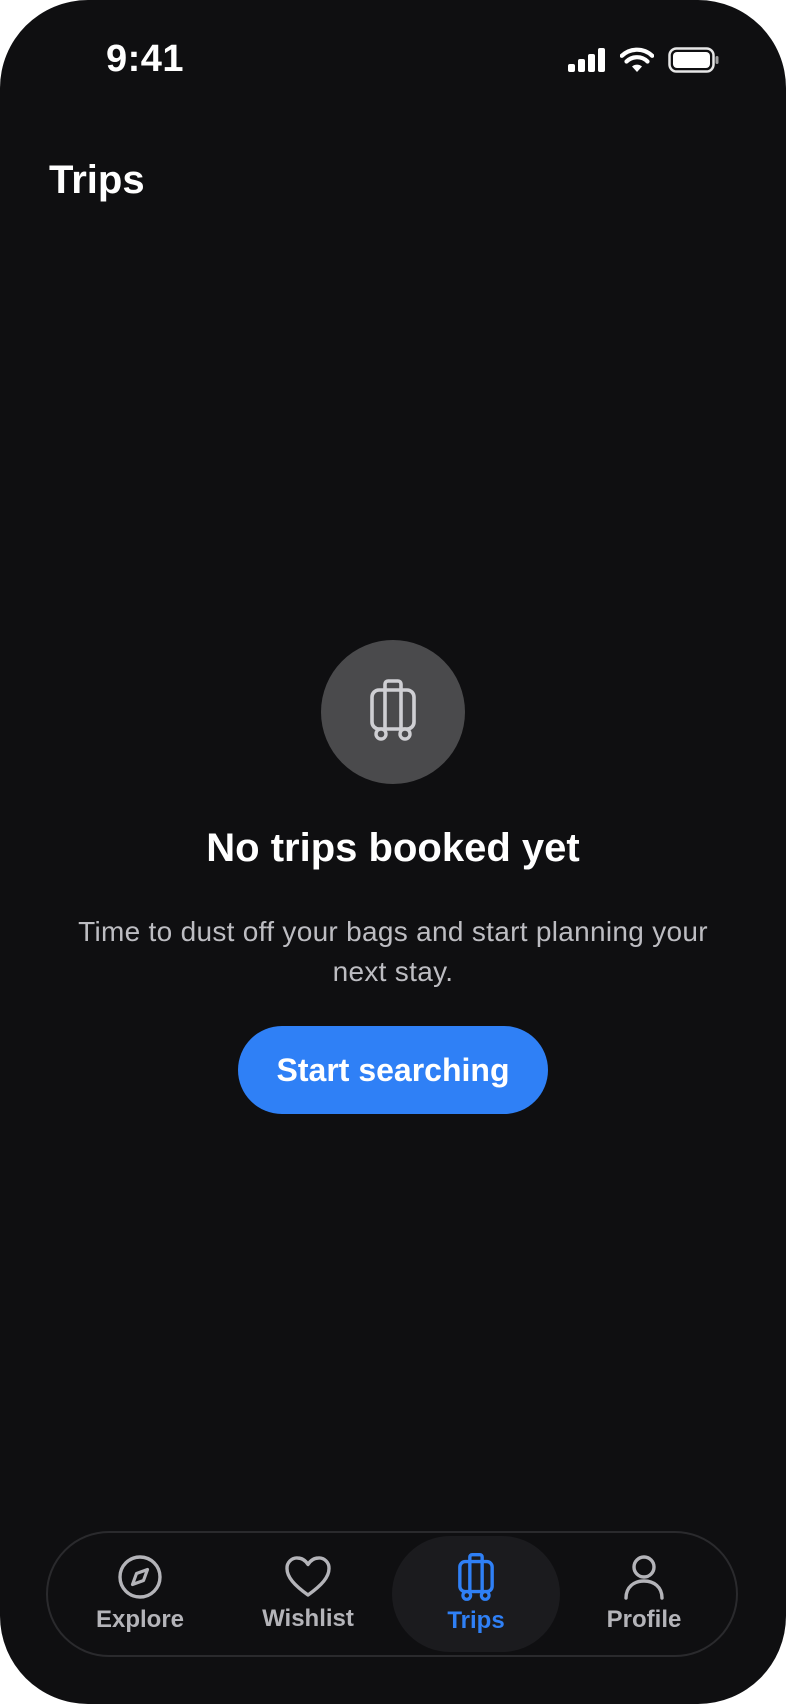 The image size is (786, 1704). Describe the element at coordinates (97, 180) in the screenshot. I see `page-title: Trips` at that location.